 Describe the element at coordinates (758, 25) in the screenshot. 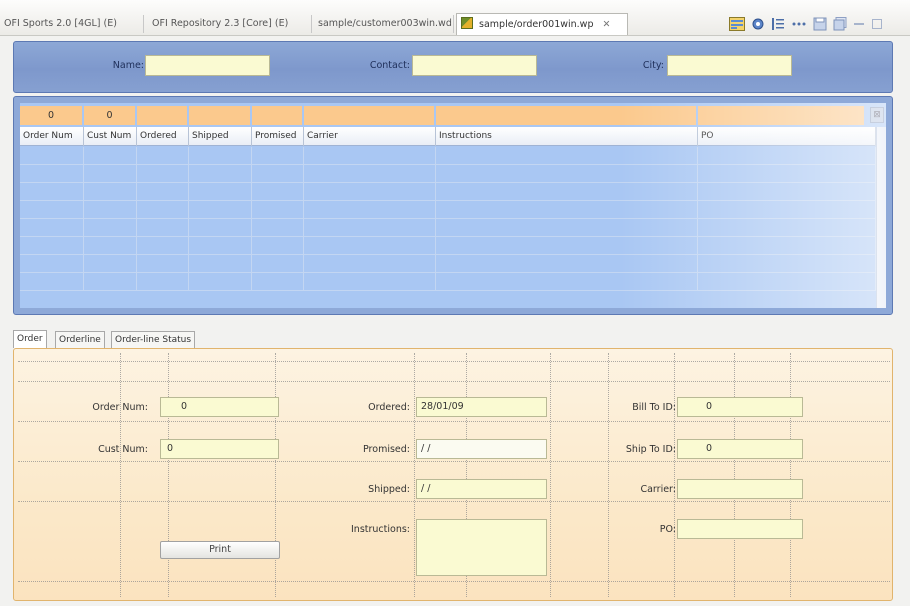

I see `gear-icon` at that location.